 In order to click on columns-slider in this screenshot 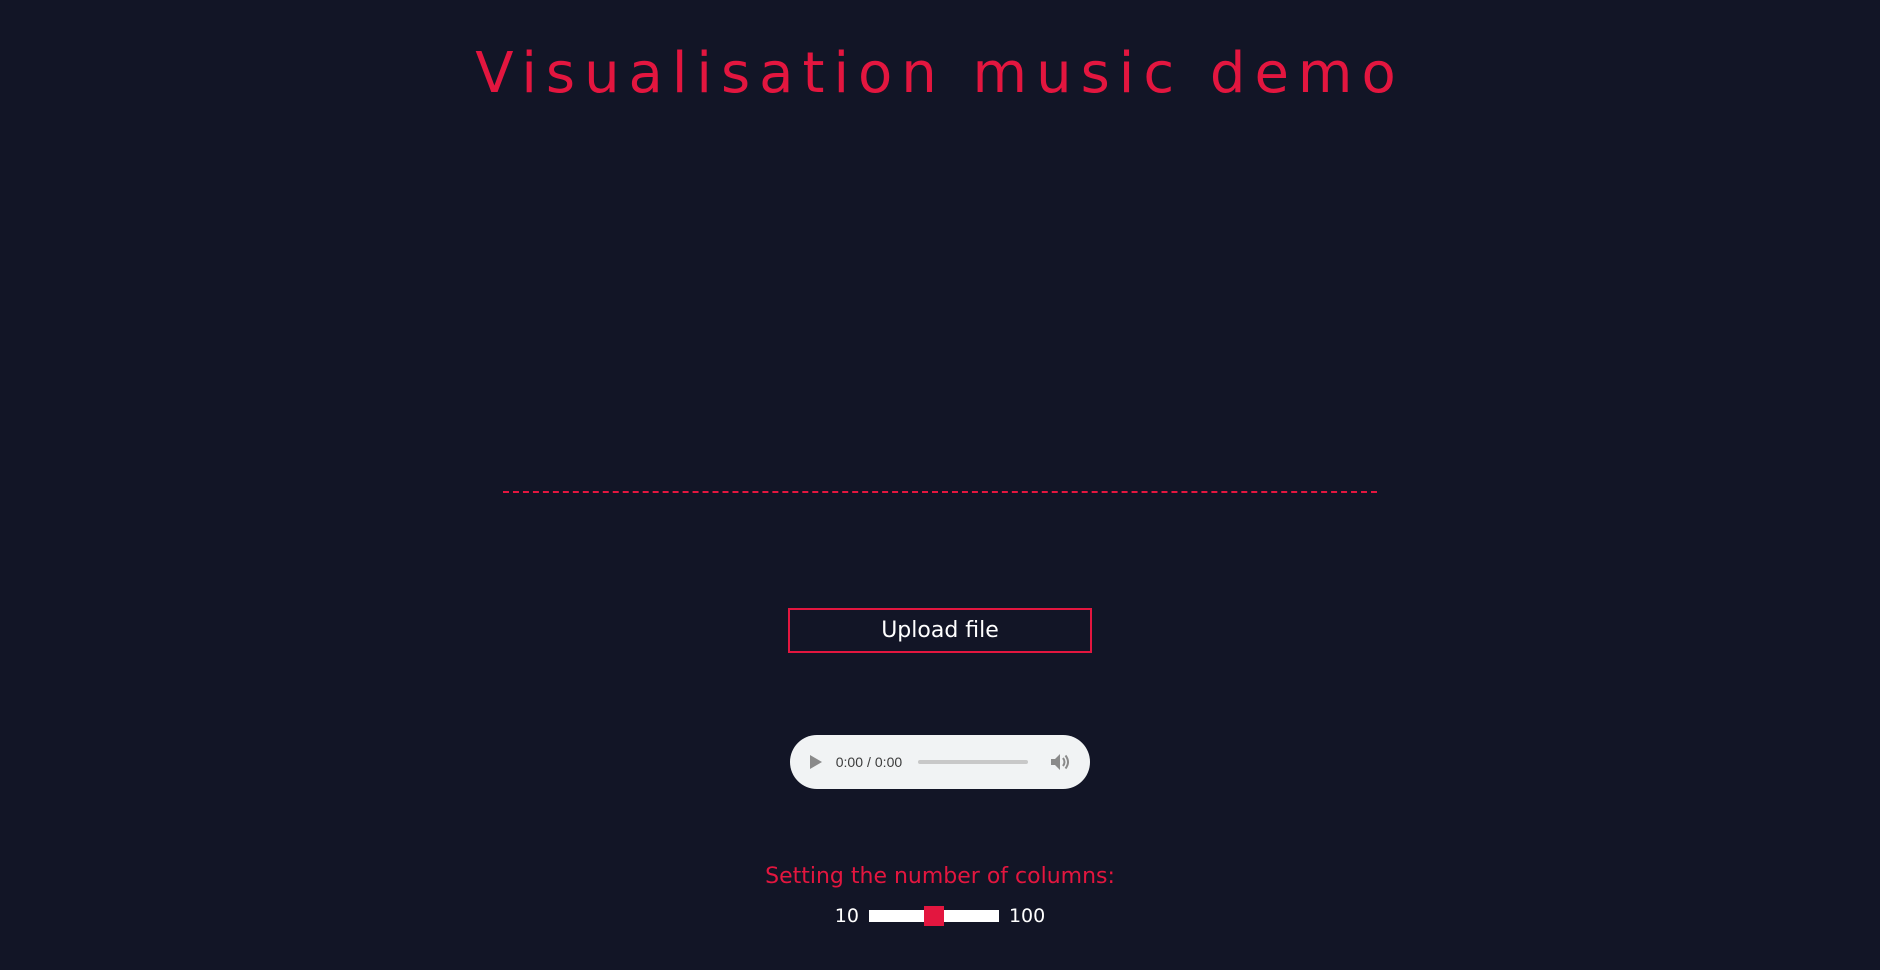, I will do `click(933, 916)`.